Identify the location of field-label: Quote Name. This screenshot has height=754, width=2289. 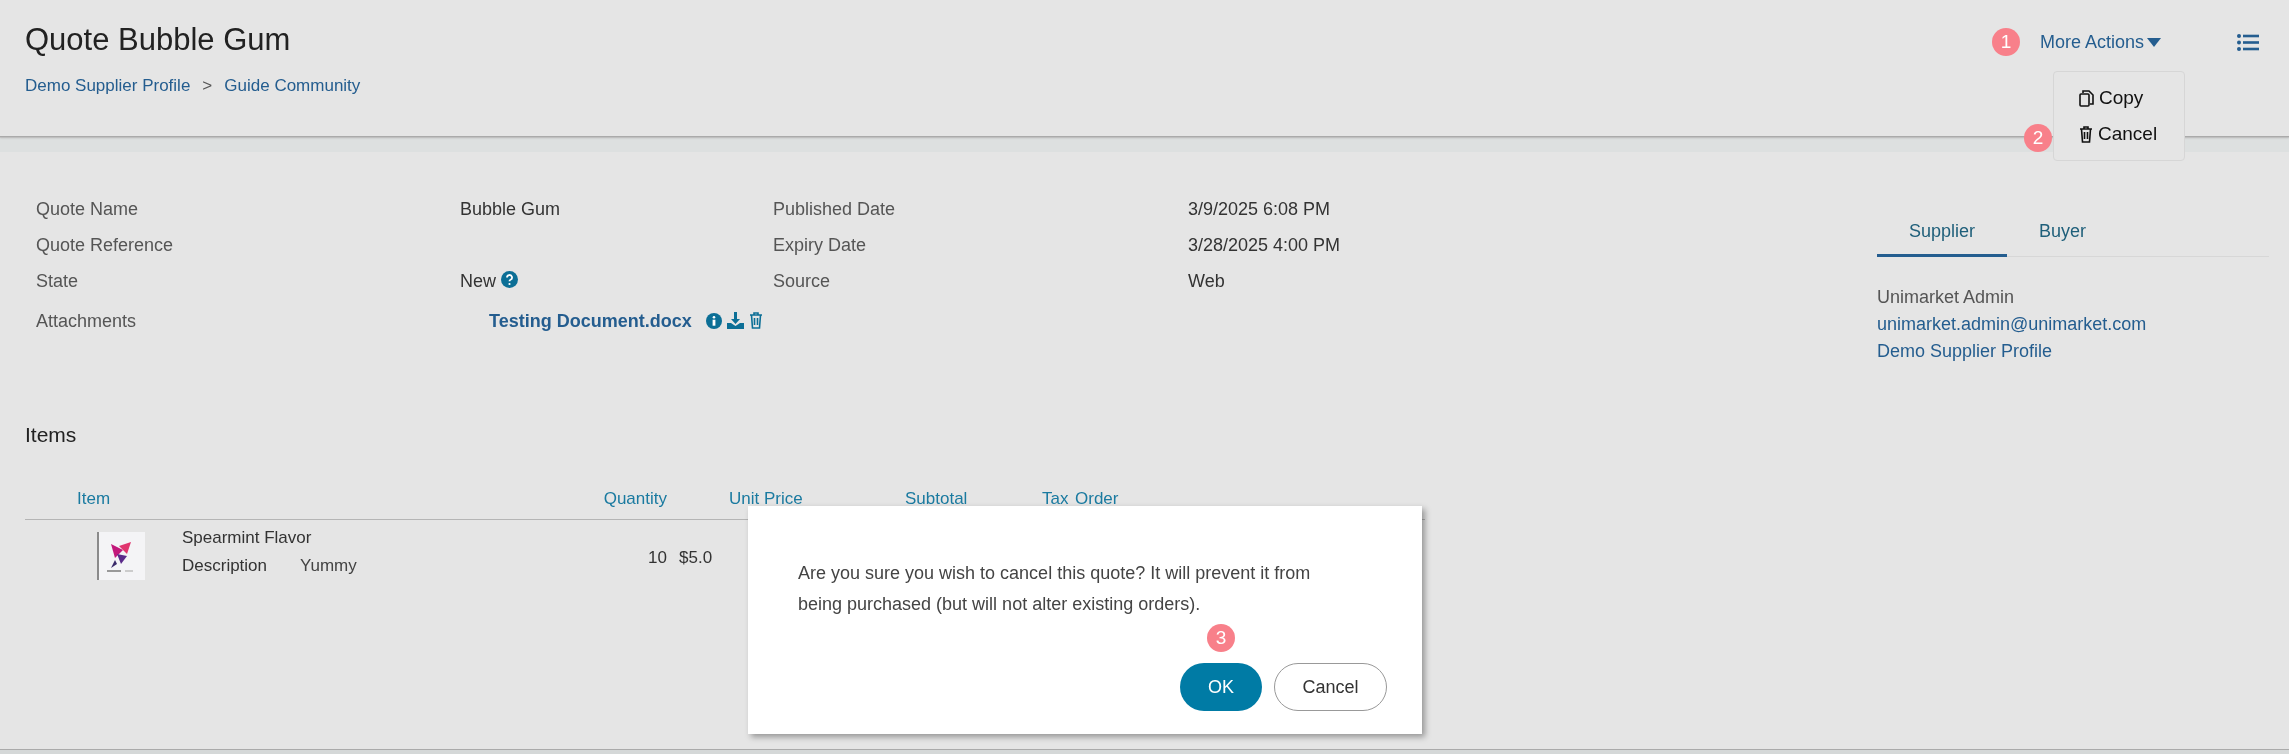
(88, 210).